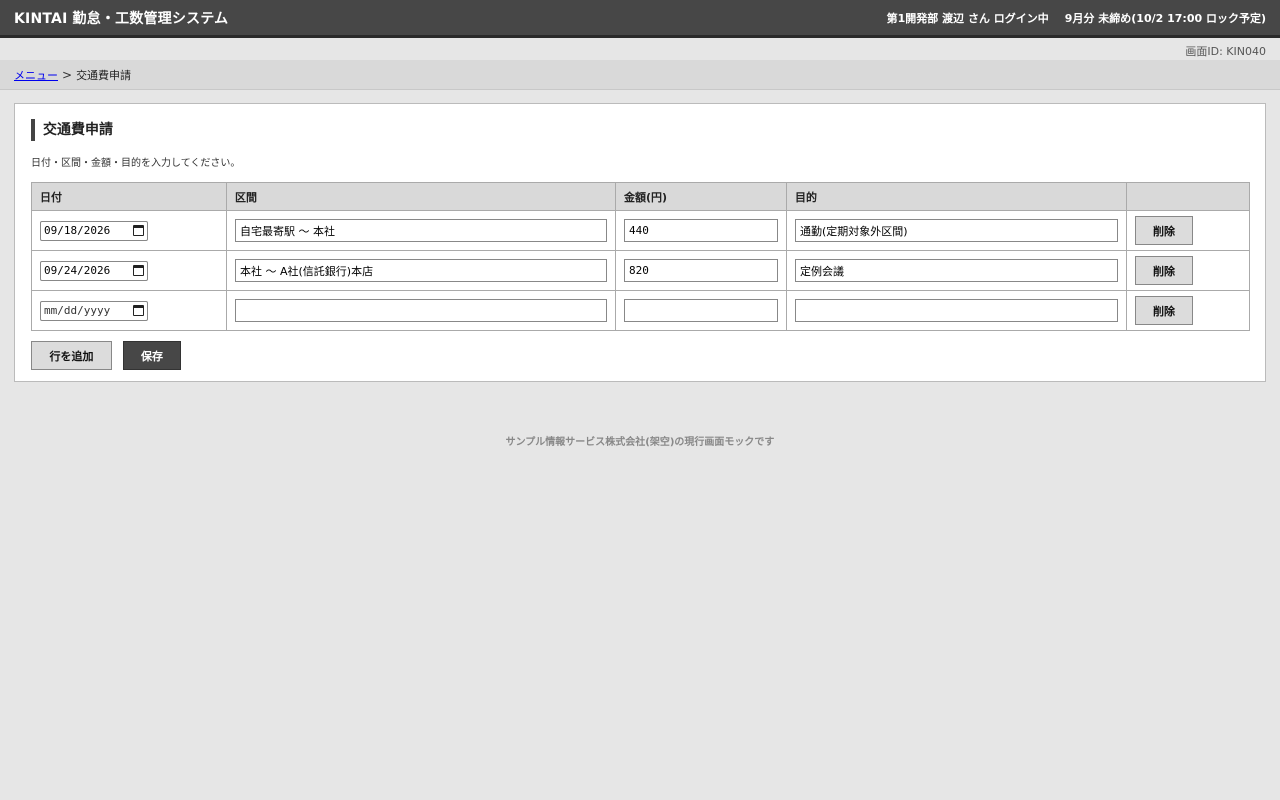 Image resolution: width=1280 pixels, height=800 pixels. I want to click on screen-id: 画面ID: KIN040, so click(1225, 51).